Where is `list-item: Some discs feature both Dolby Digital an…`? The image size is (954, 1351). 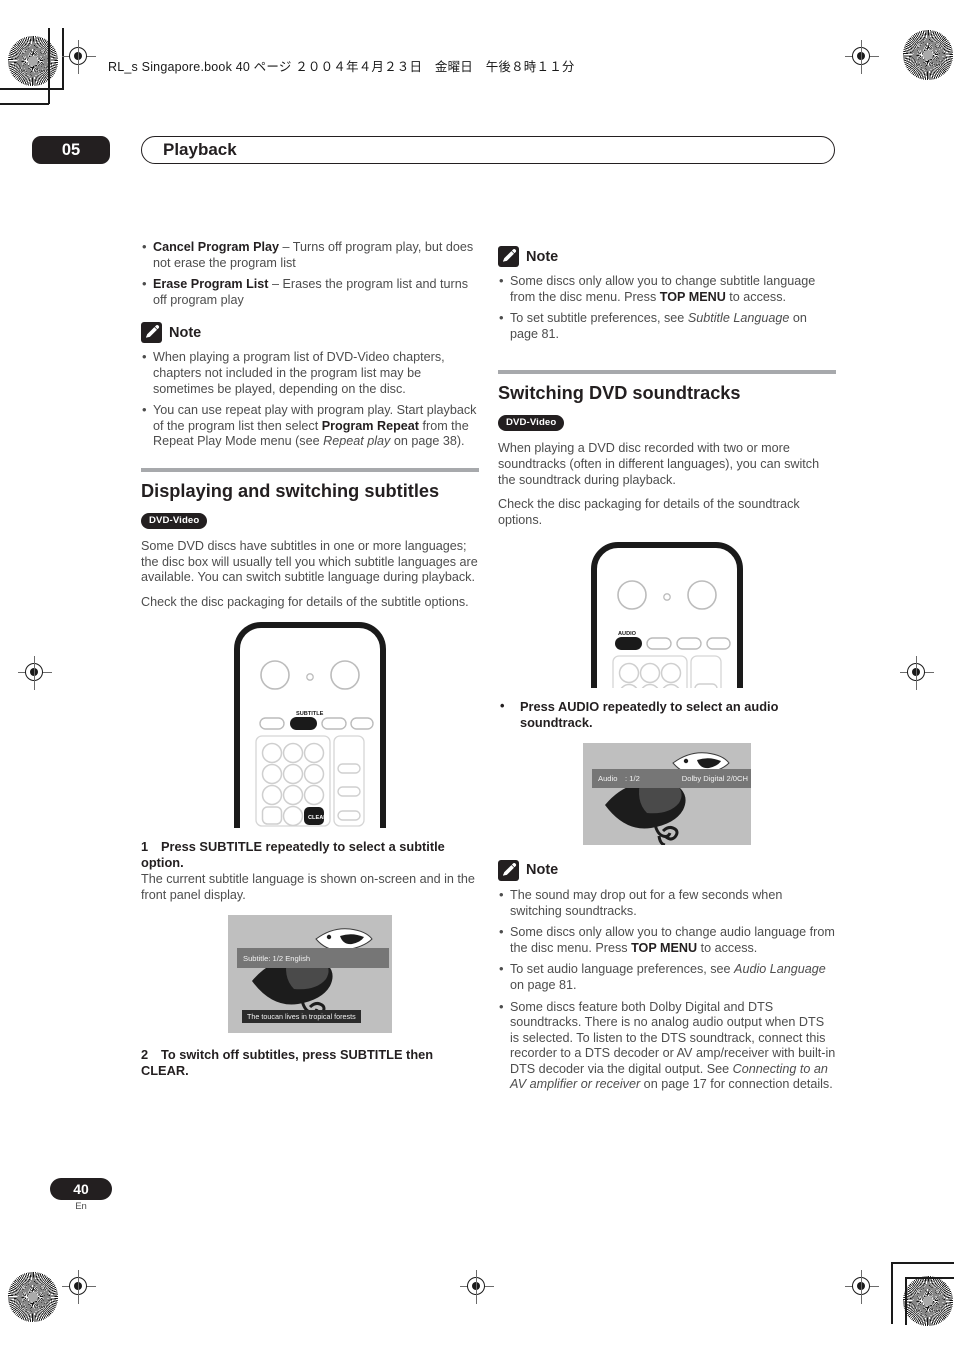
list-item: Some discs feature both Dolby Digital an… is located at coordinates (667, 1046).